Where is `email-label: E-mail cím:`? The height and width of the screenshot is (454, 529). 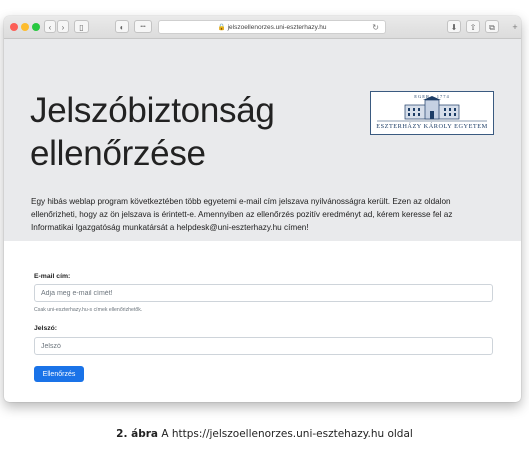
email-label: E-mail cím: is located at coordinates (52, 276).